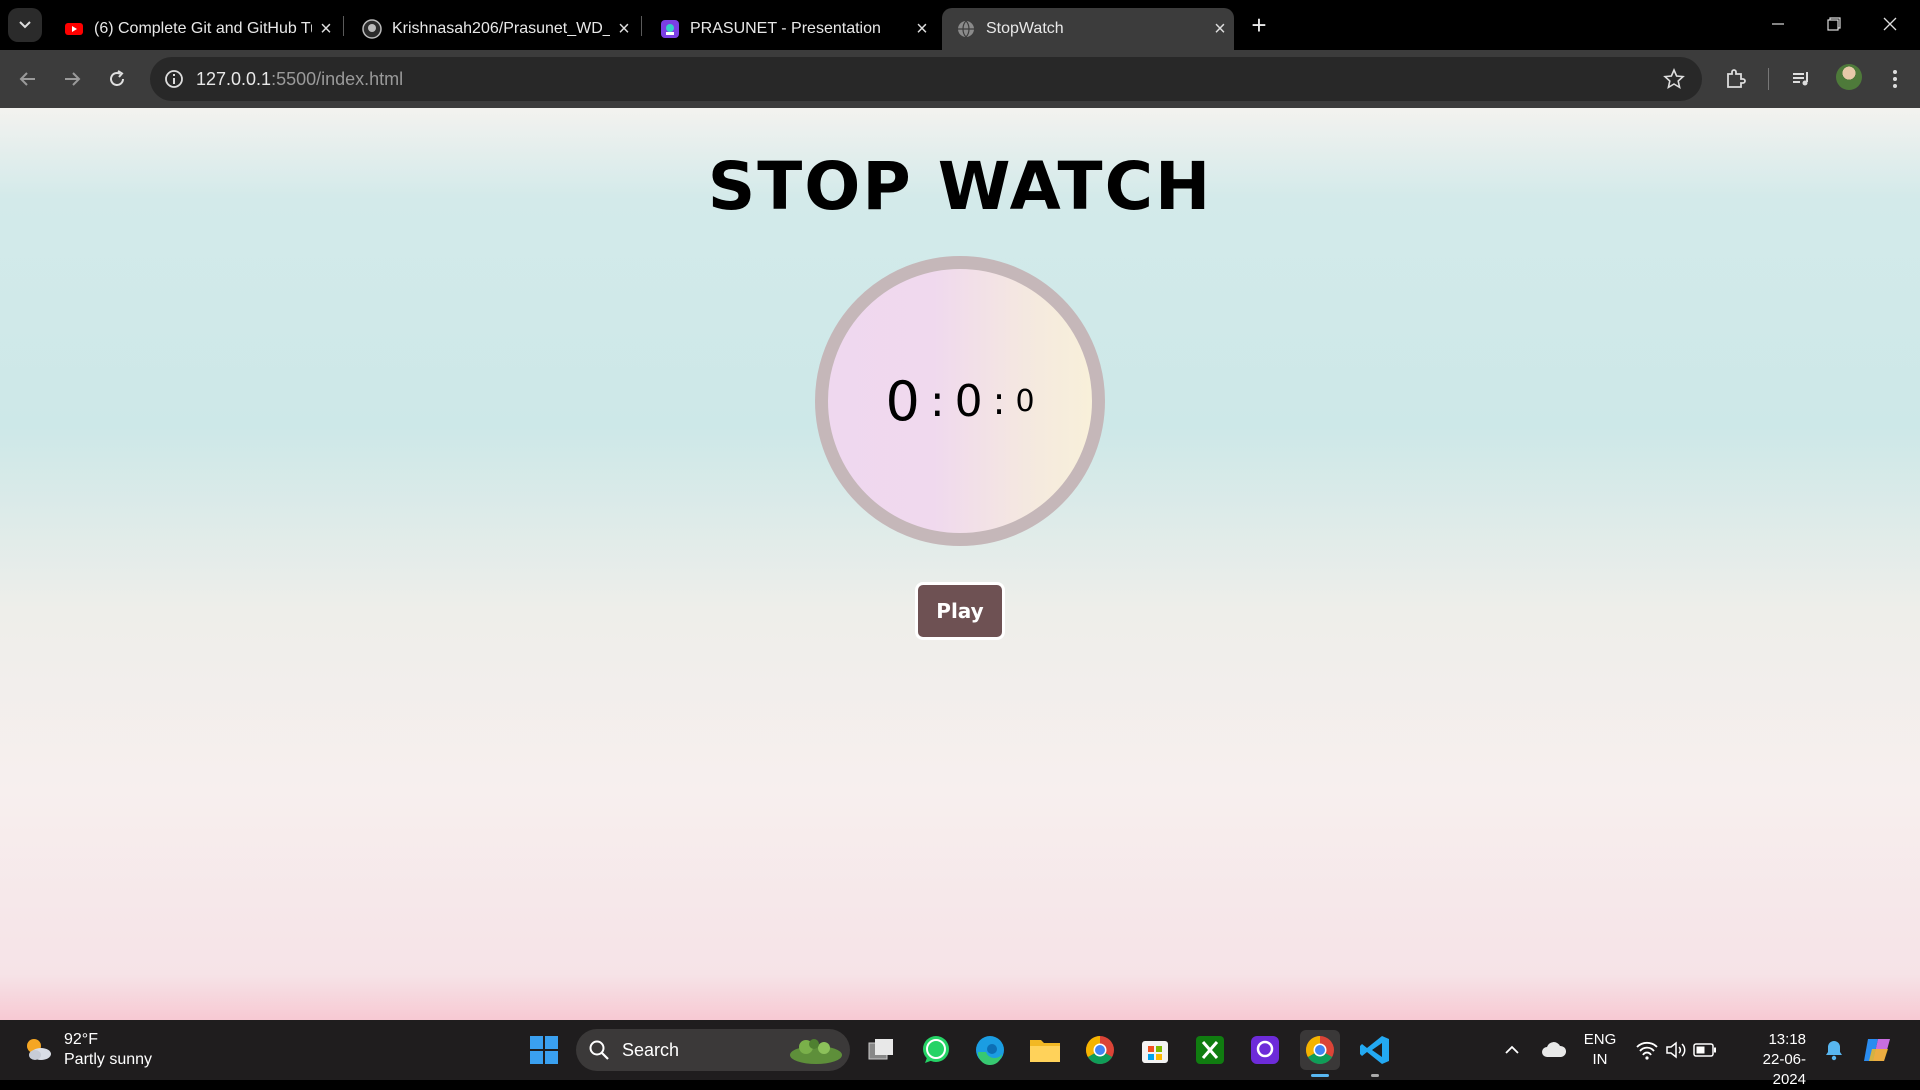 The height and width of the screenshot is (1090, 1920). Describe the element at coordinates (1320, 1075) in the screenshot. I see `active-app-indicator` at that location.